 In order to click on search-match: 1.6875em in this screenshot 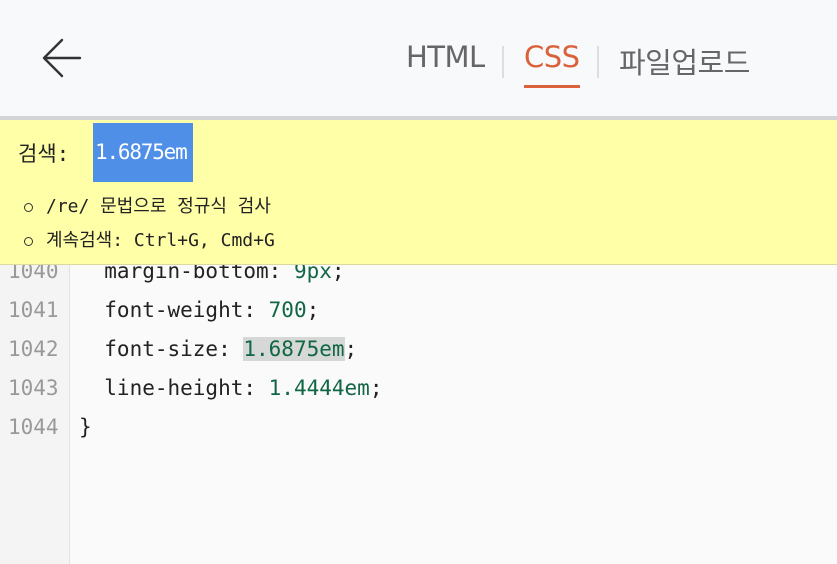, I will do `click(294, 349)`.